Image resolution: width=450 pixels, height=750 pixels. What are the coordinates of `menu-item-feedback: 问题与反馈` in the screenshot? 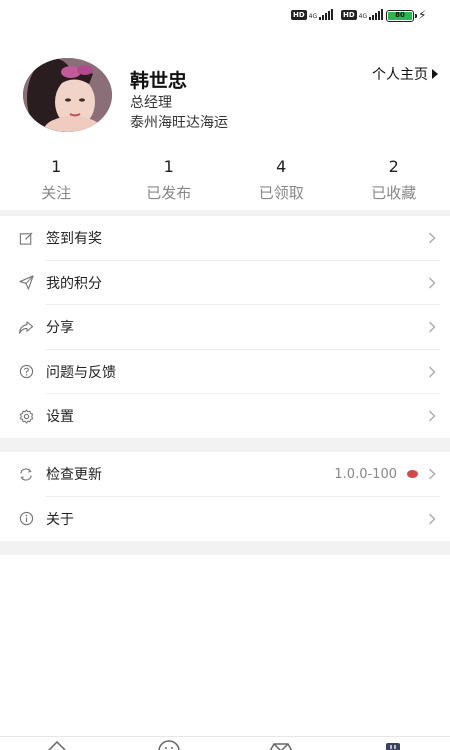 It's located at (225, 372).